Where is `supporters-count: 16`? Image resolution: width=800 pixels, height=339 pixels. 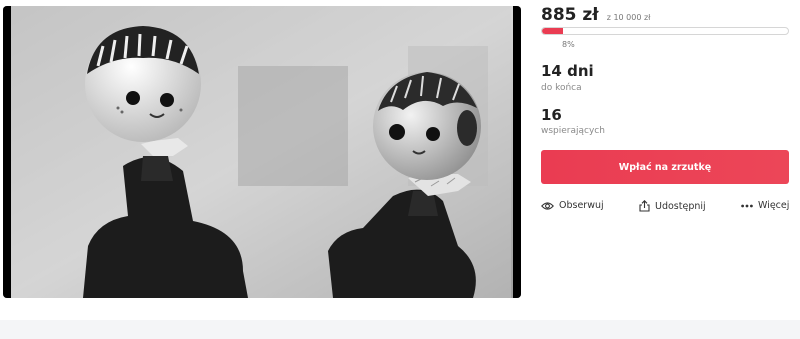
supporters-count: 16 is located at coordinates (551, 115).